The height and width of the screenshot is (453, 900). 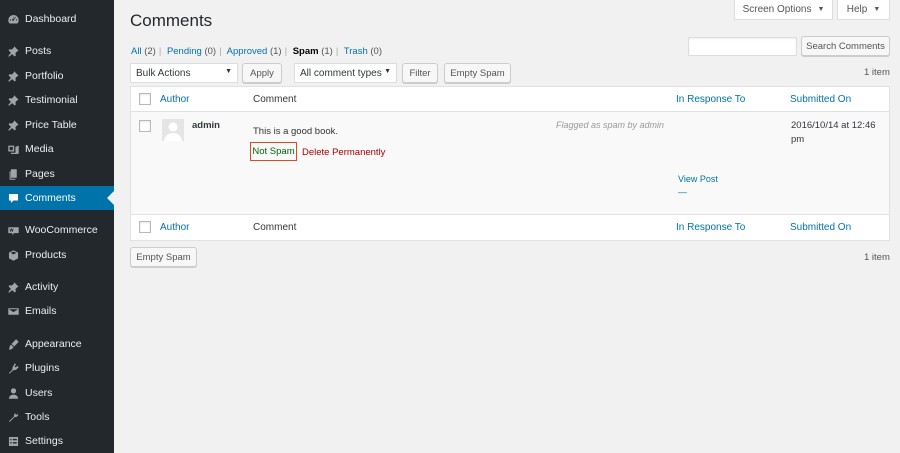 I want to click on sidebar-item-users: Users, so click(x=57, y=393).